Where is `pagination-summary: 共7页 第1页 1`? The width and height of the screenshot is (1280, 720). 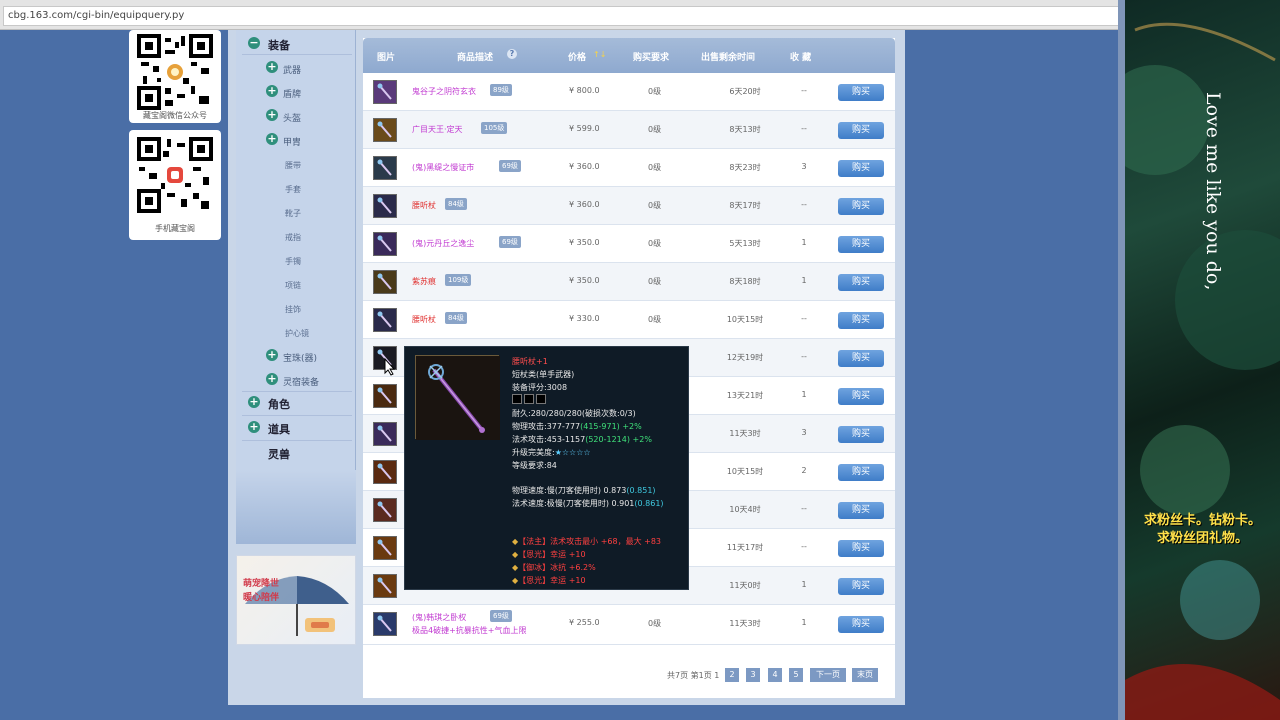 pagination-summary: 共7页 第1页 1 is located at coordinates (693, 675).